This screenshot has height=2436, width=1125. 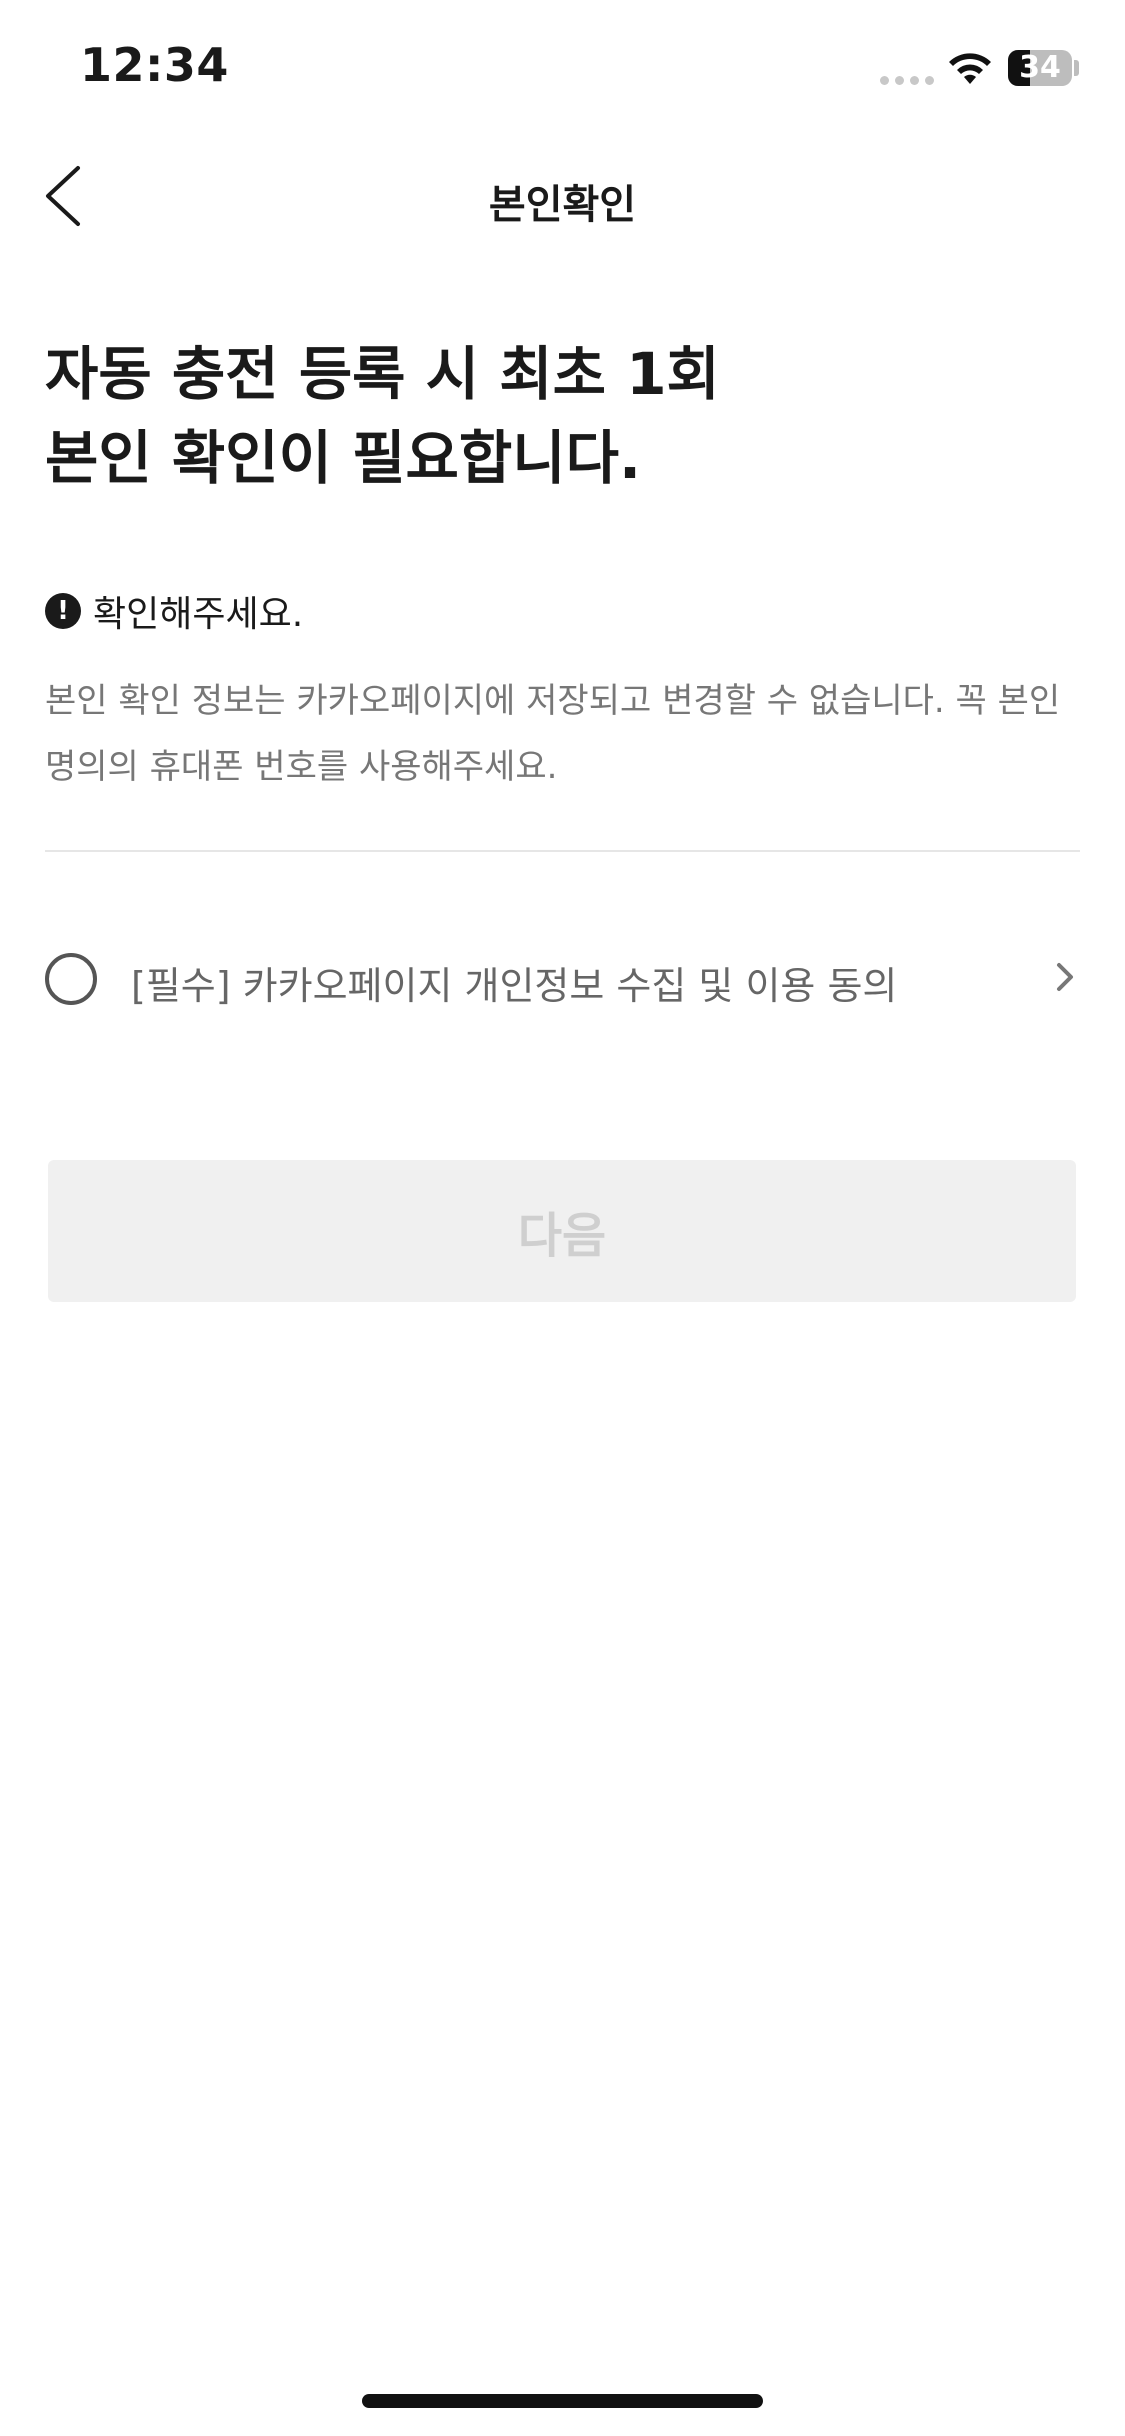 I want to click on wifi-icon, so click(x=970, y=68).